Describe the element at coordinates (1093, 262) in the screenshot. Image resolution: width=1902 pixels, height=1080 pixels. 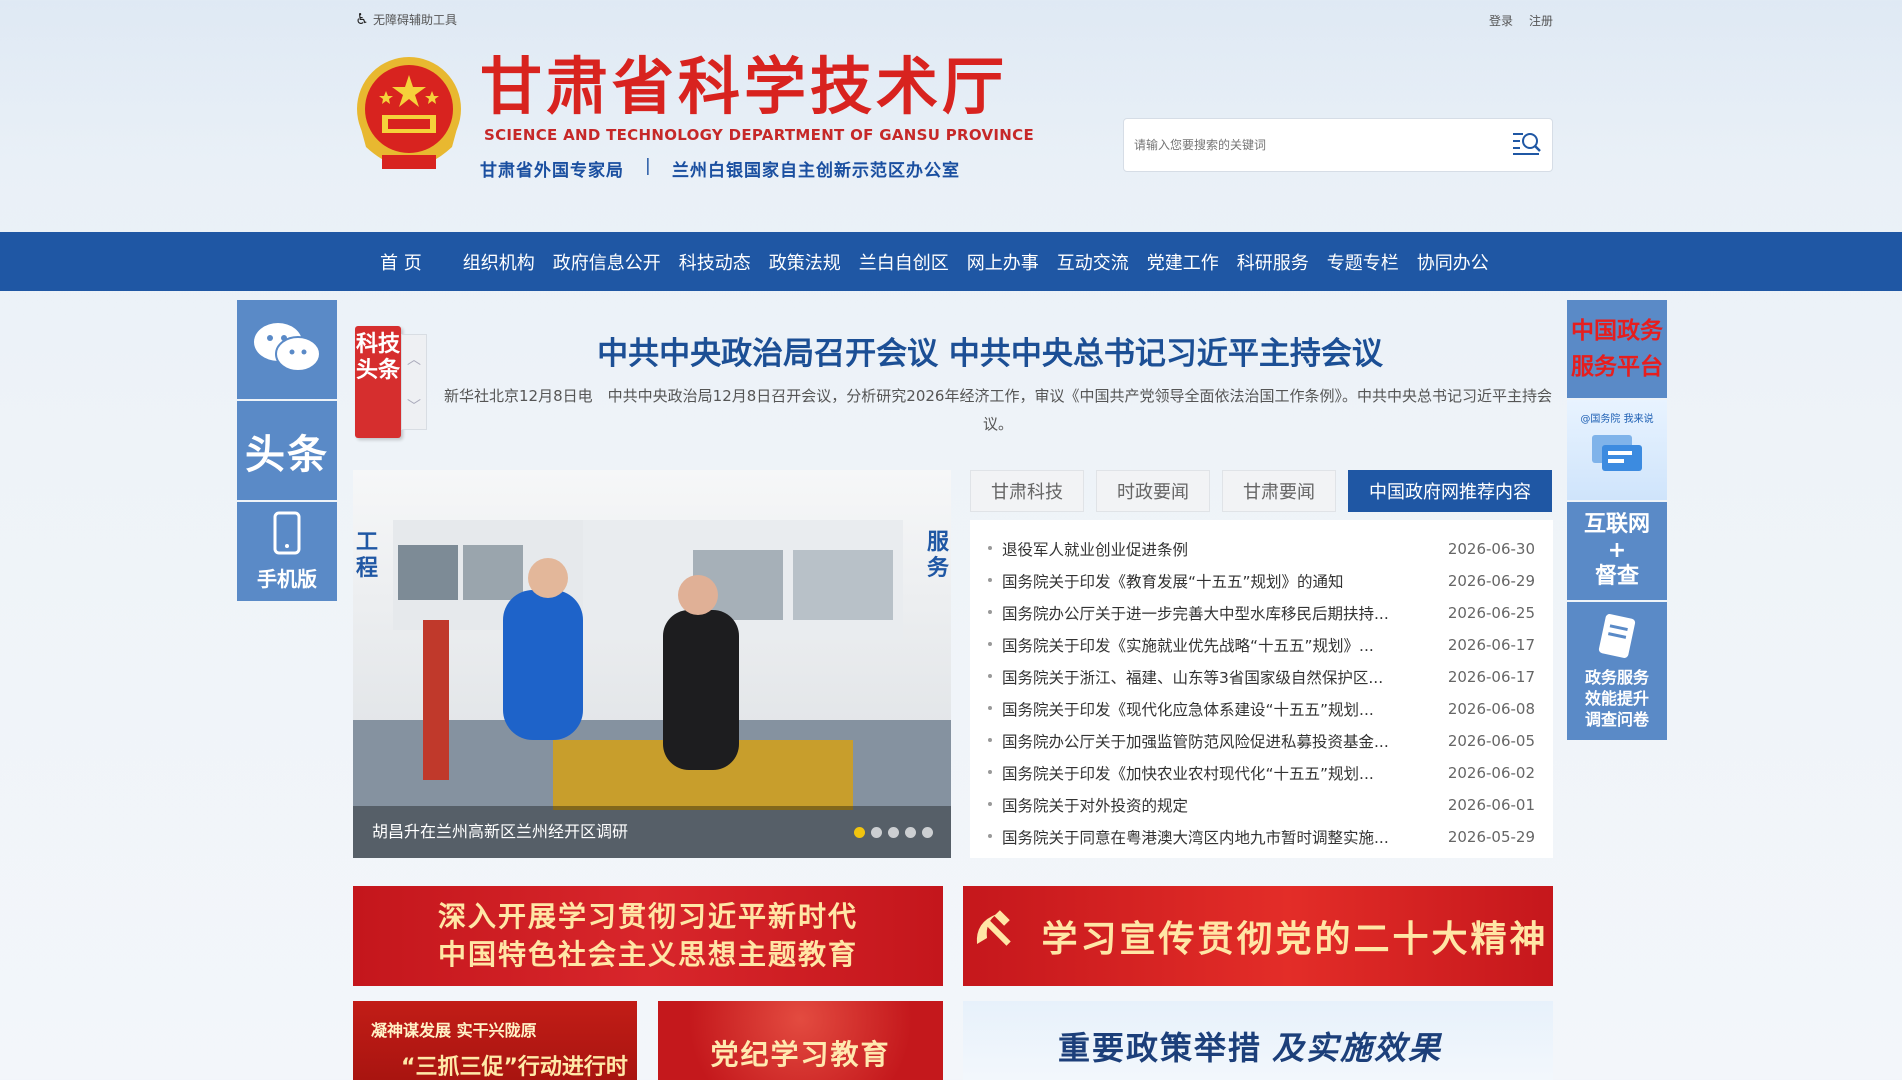
I see `nav-item-interaction: 互动交流` at that location.